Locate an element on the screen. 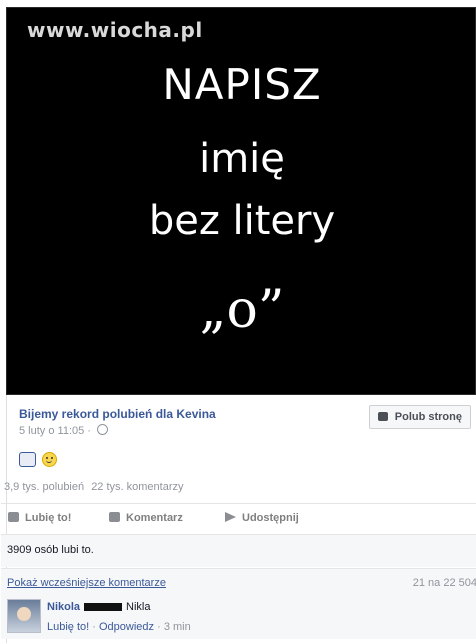  emoji-row is located at coordinates (38, 460).